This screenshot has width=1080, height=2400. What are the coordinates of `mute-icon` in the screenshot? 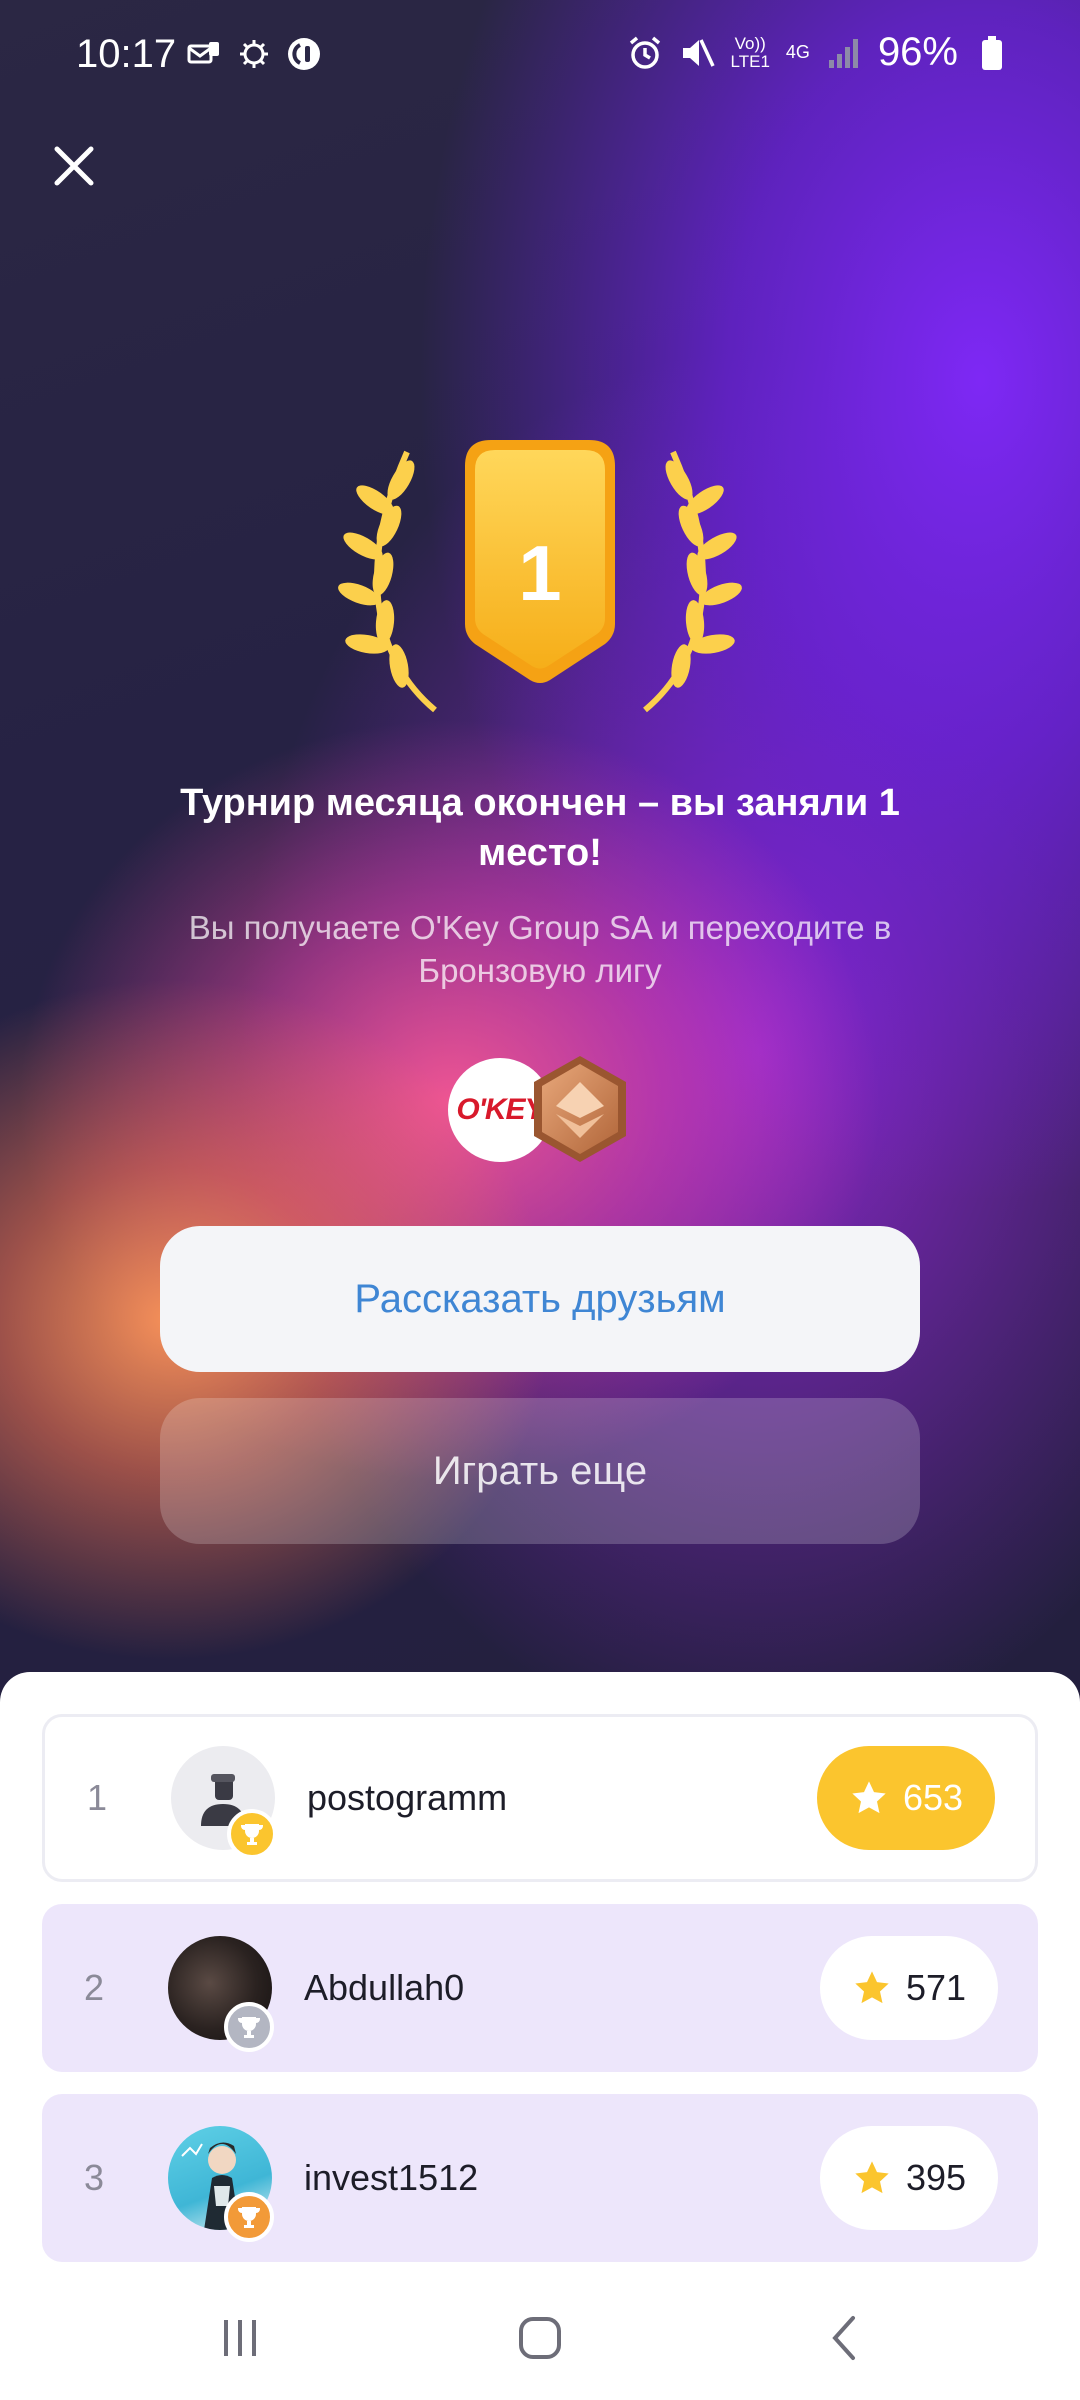 It's located at (697, 53).